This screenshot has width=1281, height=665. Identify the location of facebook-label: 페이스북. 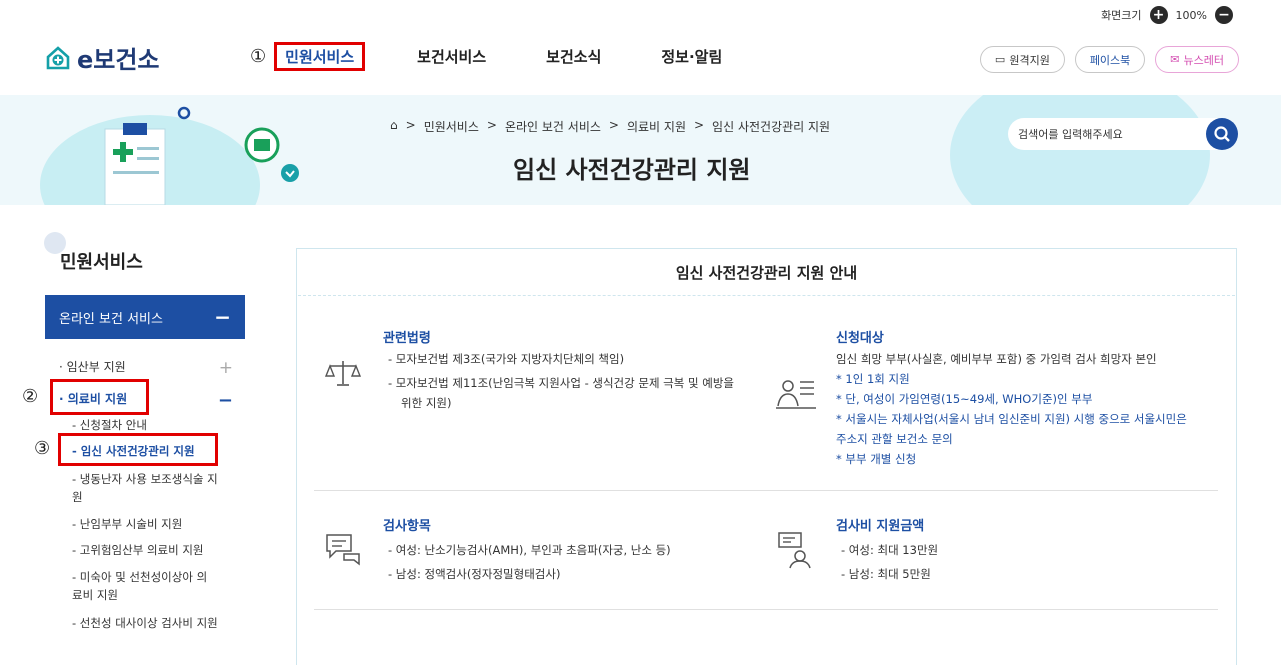
(1110, 60).